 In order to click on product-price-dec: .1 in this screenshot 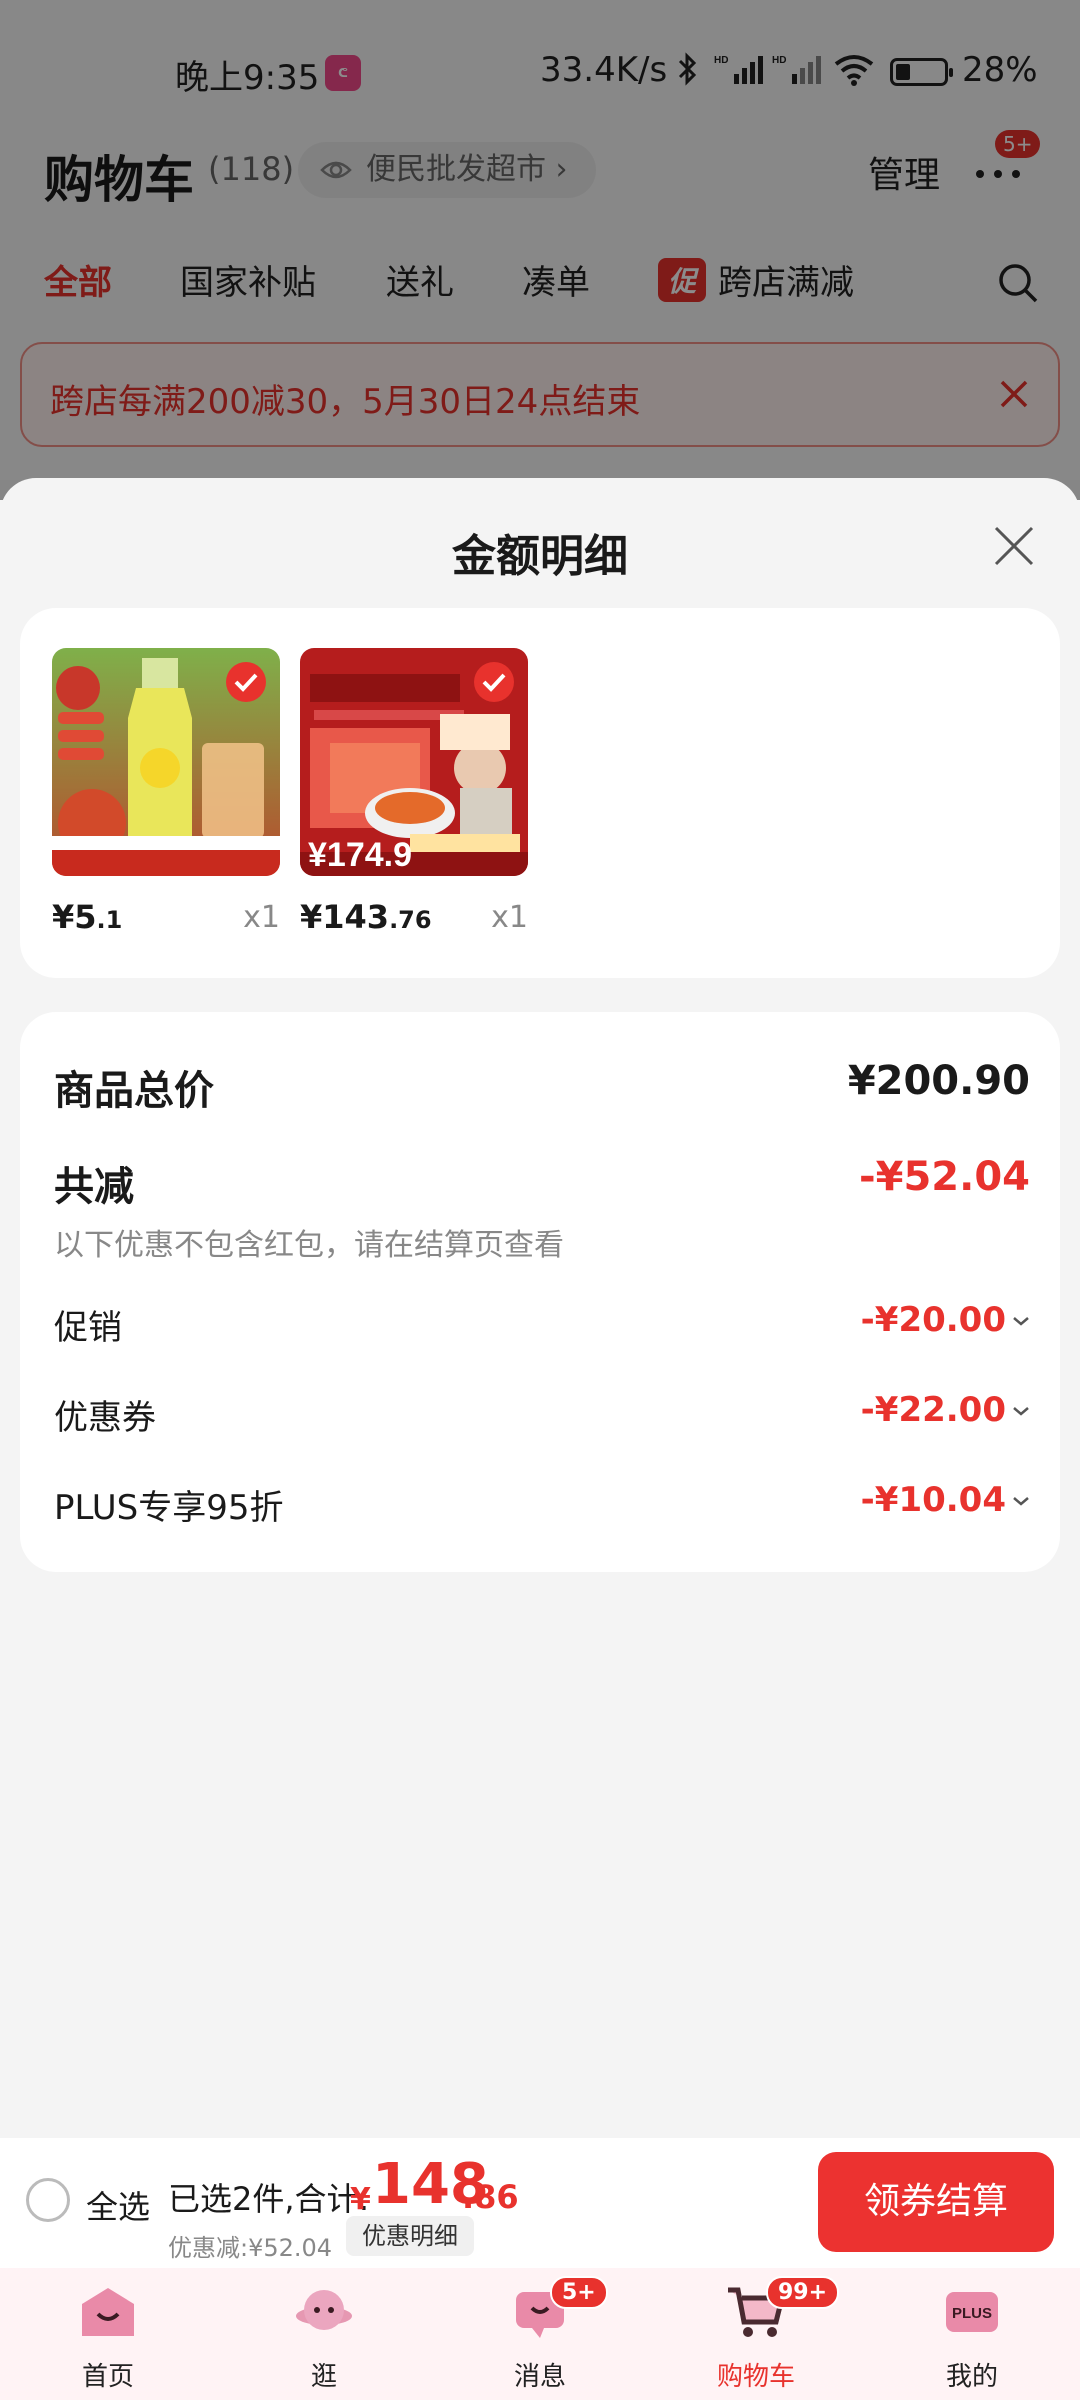, I will do `click(109, 920)`.